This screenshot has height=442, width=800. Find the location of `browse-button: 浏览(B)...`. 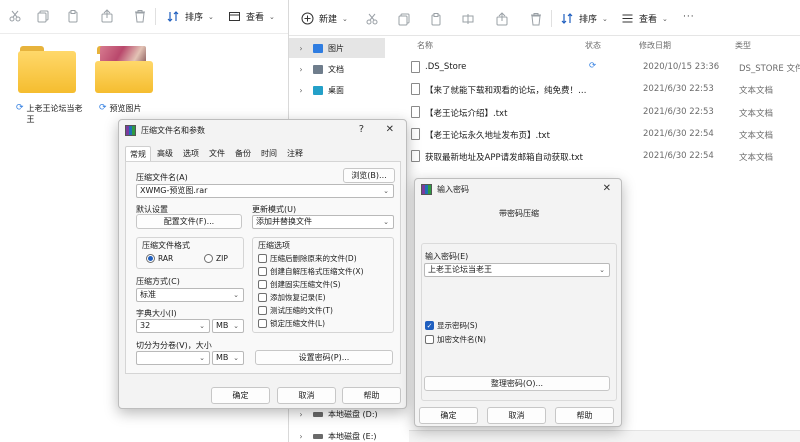

browse-button: 浏览(B)... is located at coordinates (369, 175).